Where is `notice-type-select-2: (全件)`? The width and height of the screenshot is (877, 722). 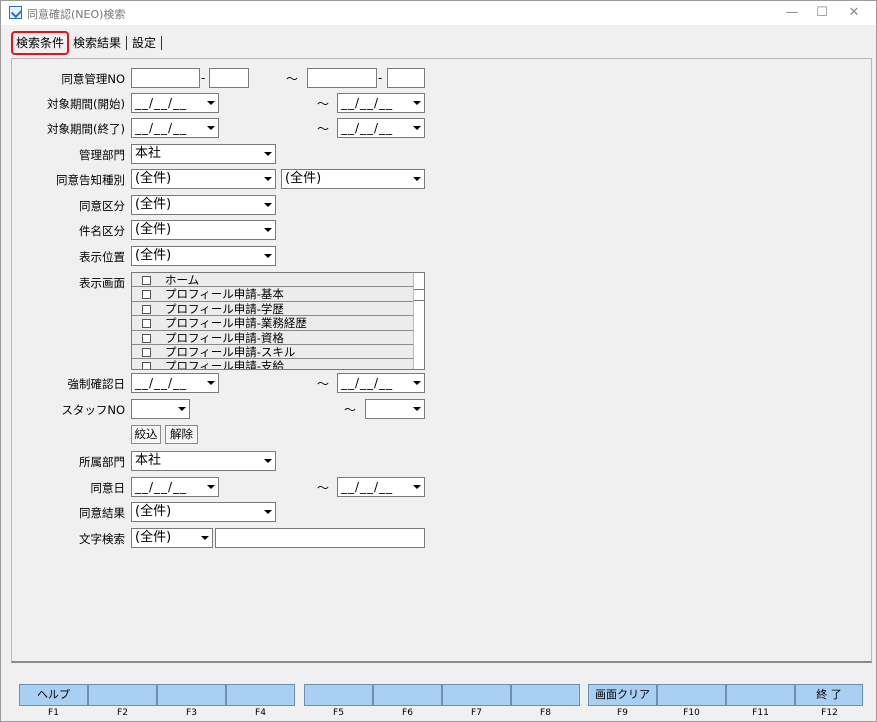 notice-type-select-2: (全件) is located at coordinates (353, 179).